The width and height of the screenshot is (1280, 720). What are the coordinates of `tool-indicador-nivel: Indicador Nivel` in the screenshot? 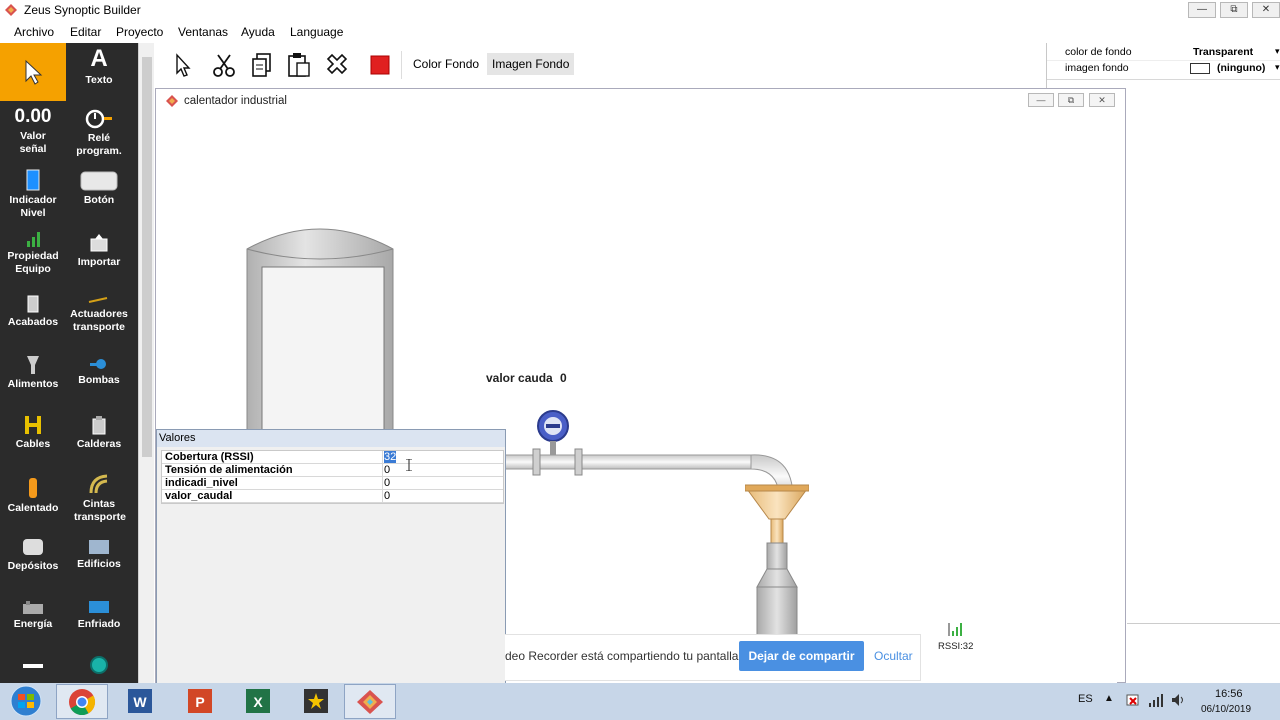 It's located at (33, 198).